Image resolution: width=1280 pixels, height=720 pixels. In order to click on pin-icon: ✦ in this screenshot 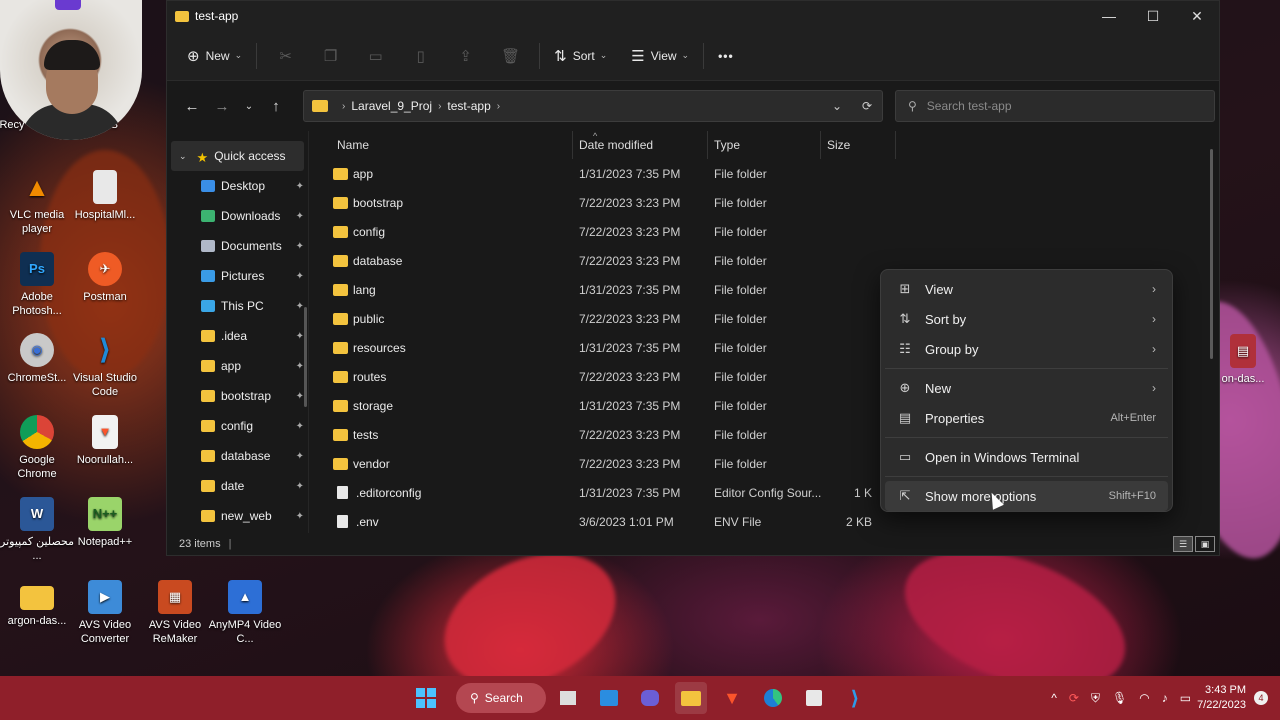, I will do `click(299, 486)`.